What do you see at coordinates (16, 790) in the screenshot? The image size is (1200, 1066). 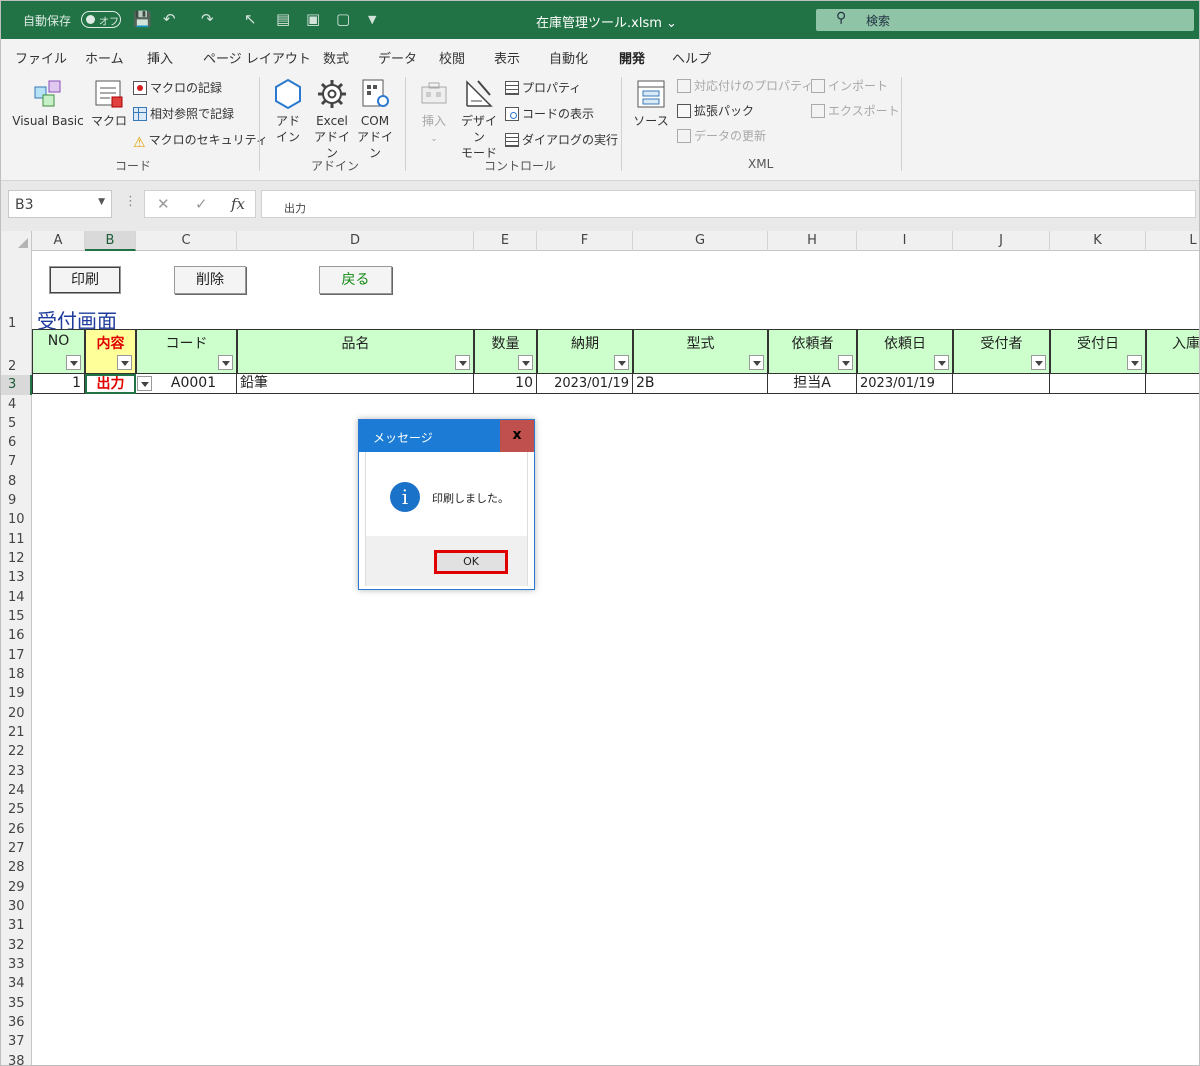 I see `row-header: 24` at bounding box center [16, 790].